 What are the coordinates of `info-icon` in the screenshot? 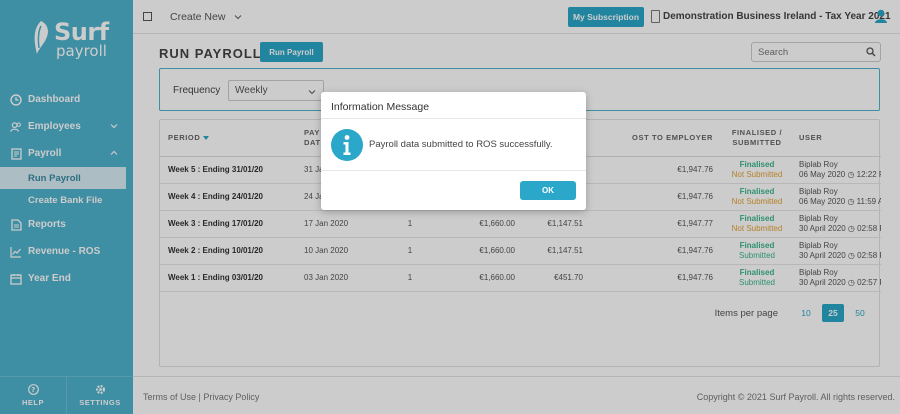 It's located at (347, 145).